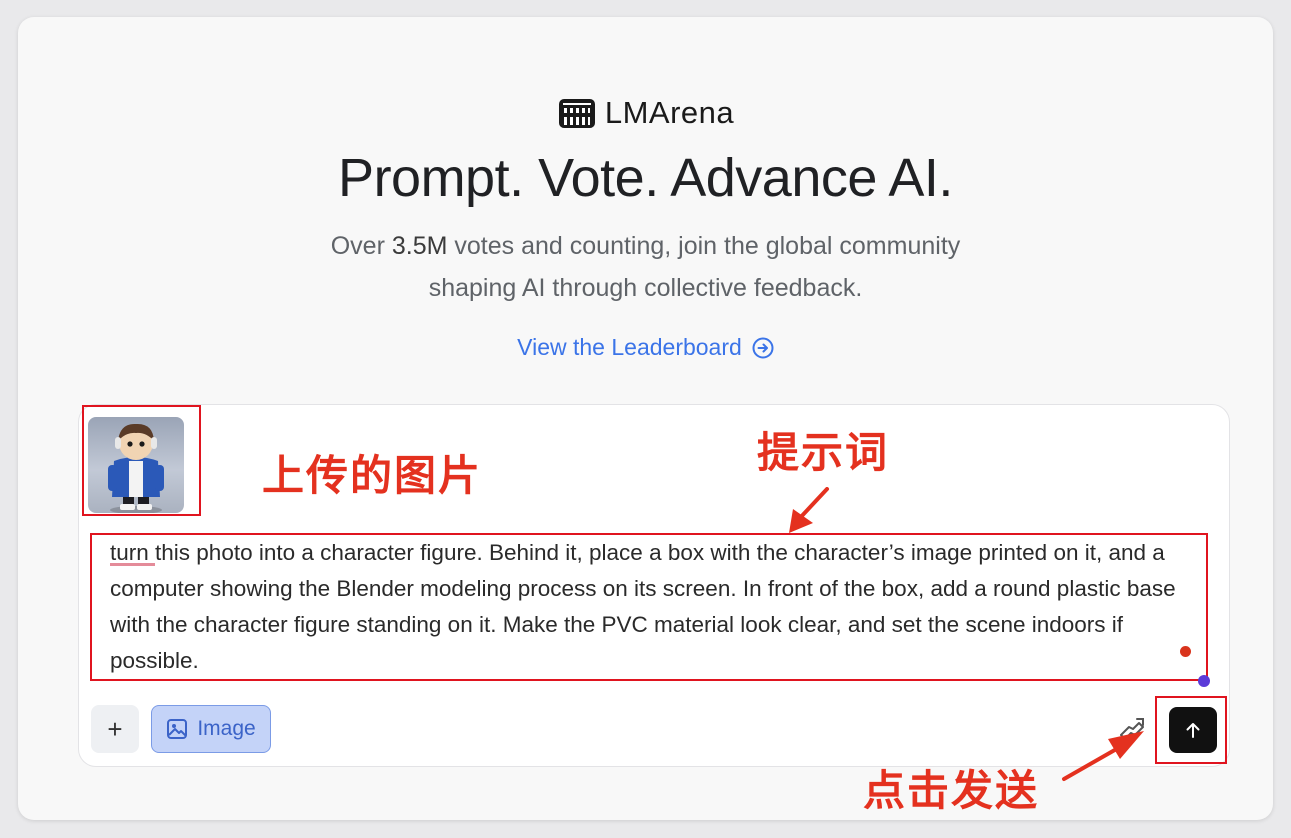 The height and width of the screenshot is (838, 1291). Describe the element at coordinates (226, 728) in the screenshot. I see `image-mode-label: Image` at that location.